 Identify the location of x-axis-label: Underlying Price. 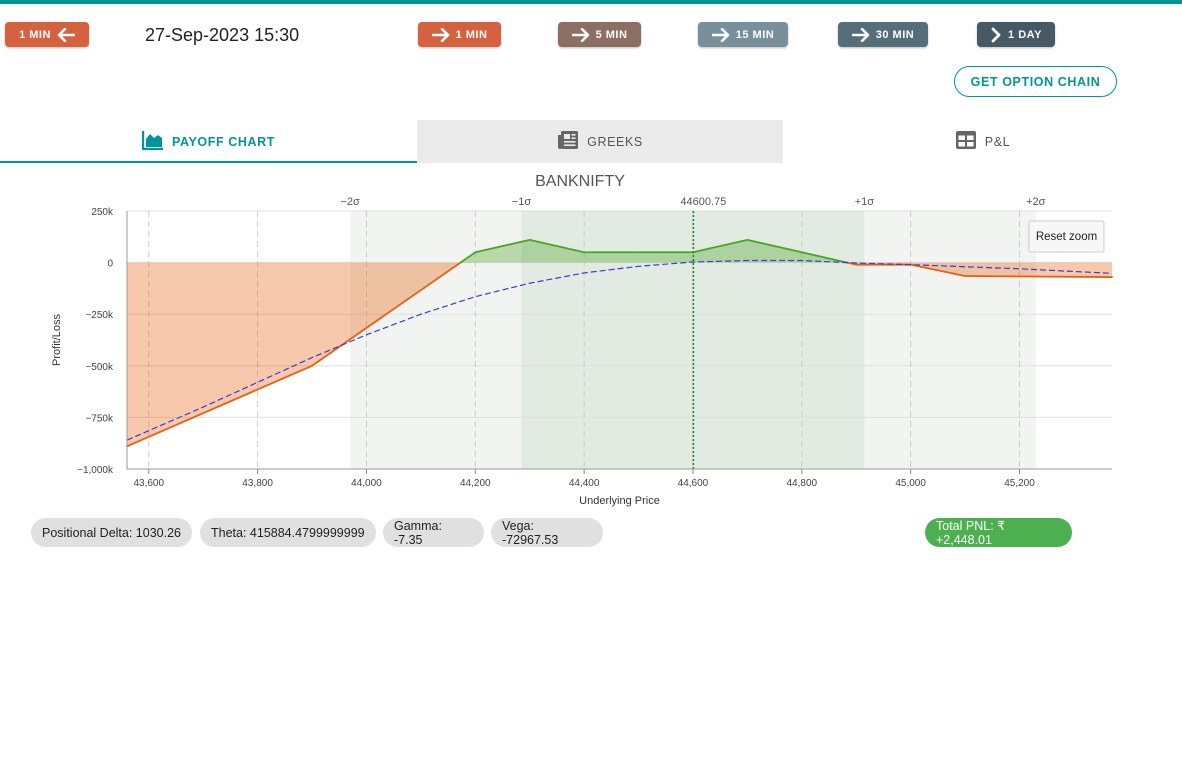
(619, 501).